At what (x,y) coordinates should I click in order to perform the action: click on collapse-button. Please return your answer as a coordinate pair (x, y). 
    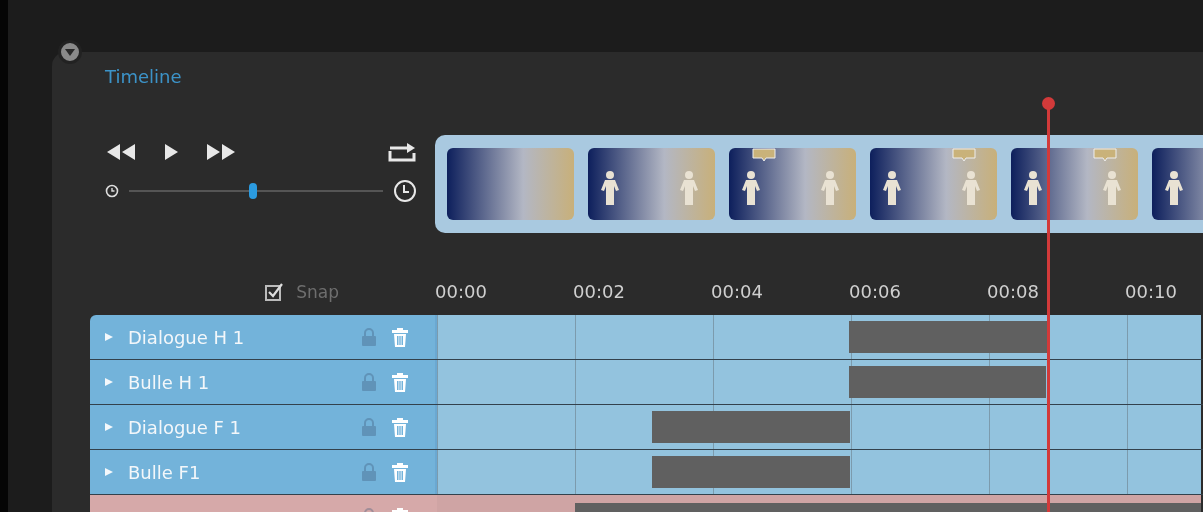
    Looking at the image, I should click on (70, 52).